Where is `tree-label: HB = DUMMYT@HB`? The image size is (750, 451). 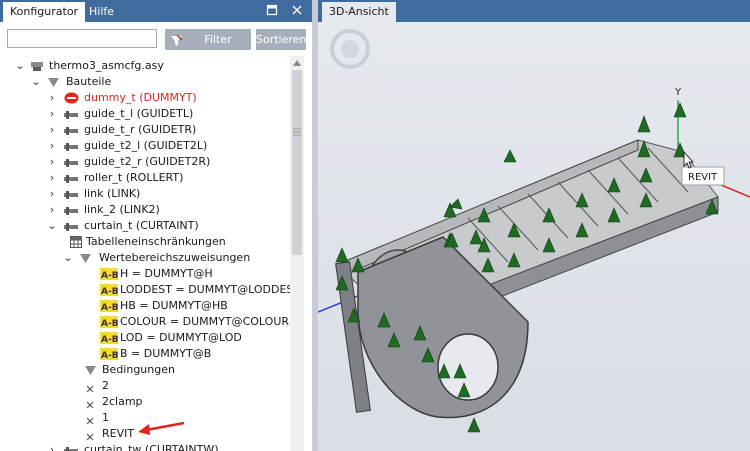 tree-label: HB = DUMMYT@HB is located at coordinates (174, 305).